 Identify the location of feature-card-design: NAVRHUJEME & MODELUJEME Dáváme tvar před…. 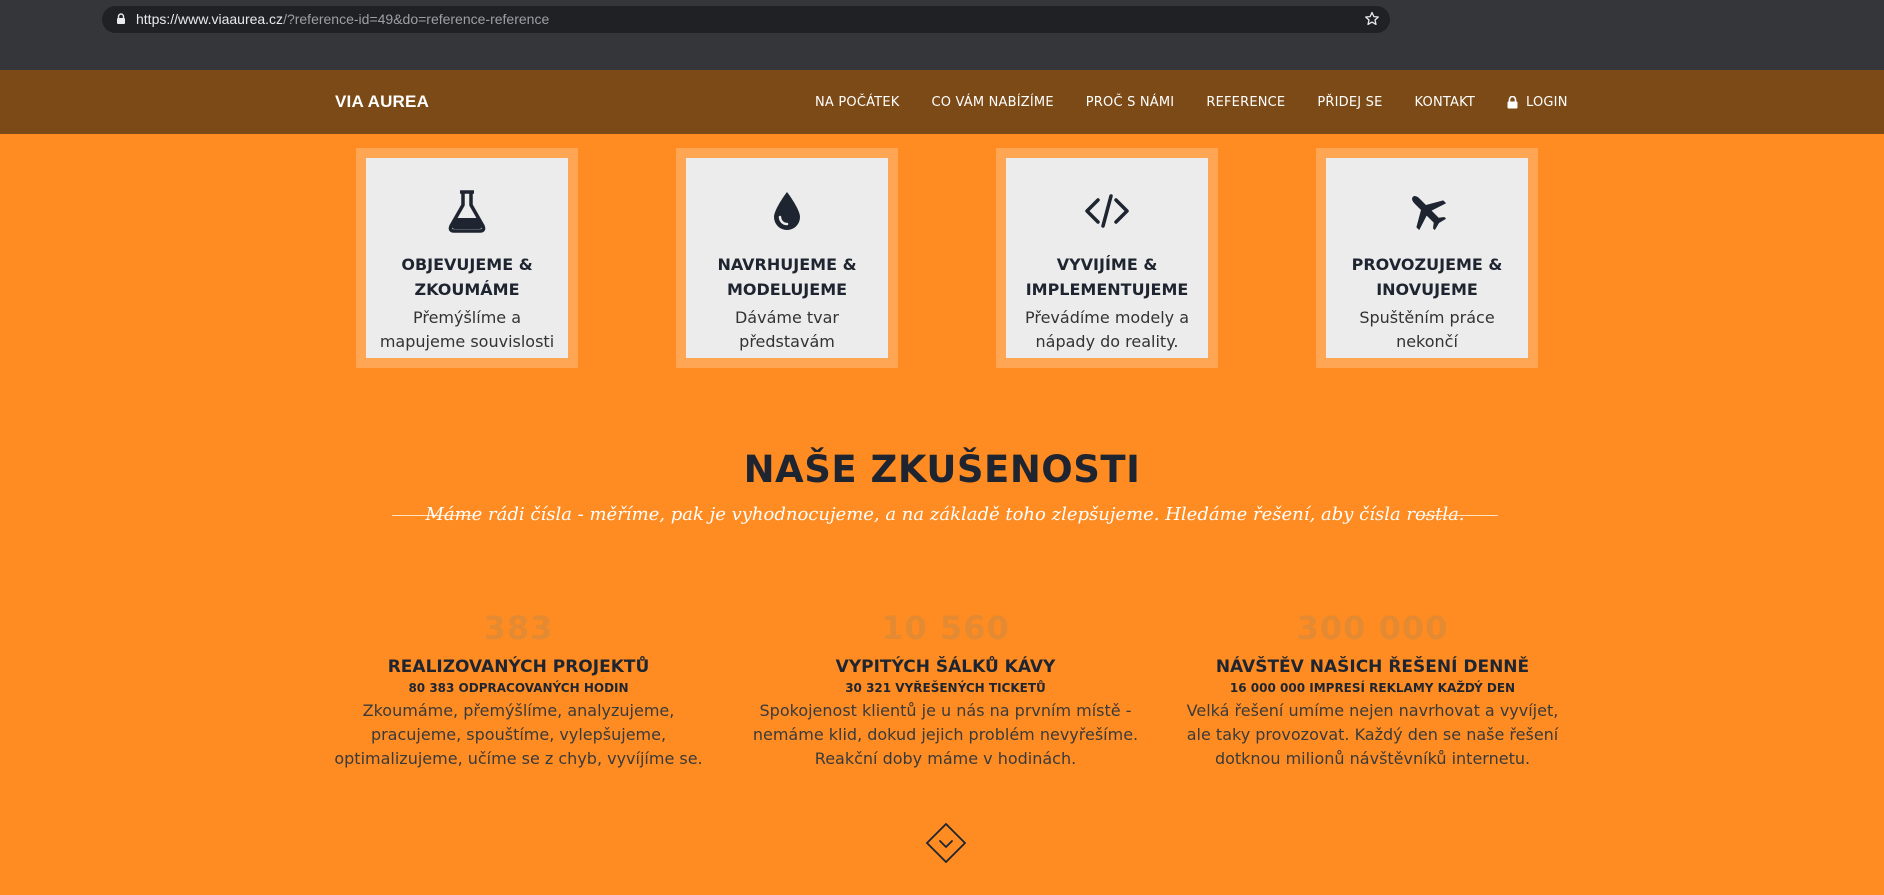
(787, 258).